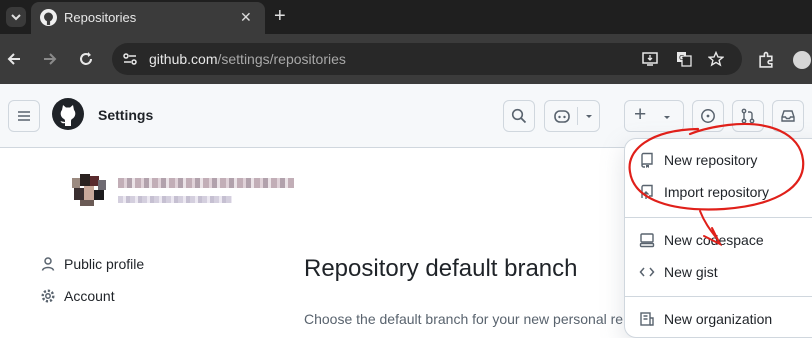 The height and width of the screenshot is (338, 812). I want to click on issue-opened-icon, so click(708, 116).